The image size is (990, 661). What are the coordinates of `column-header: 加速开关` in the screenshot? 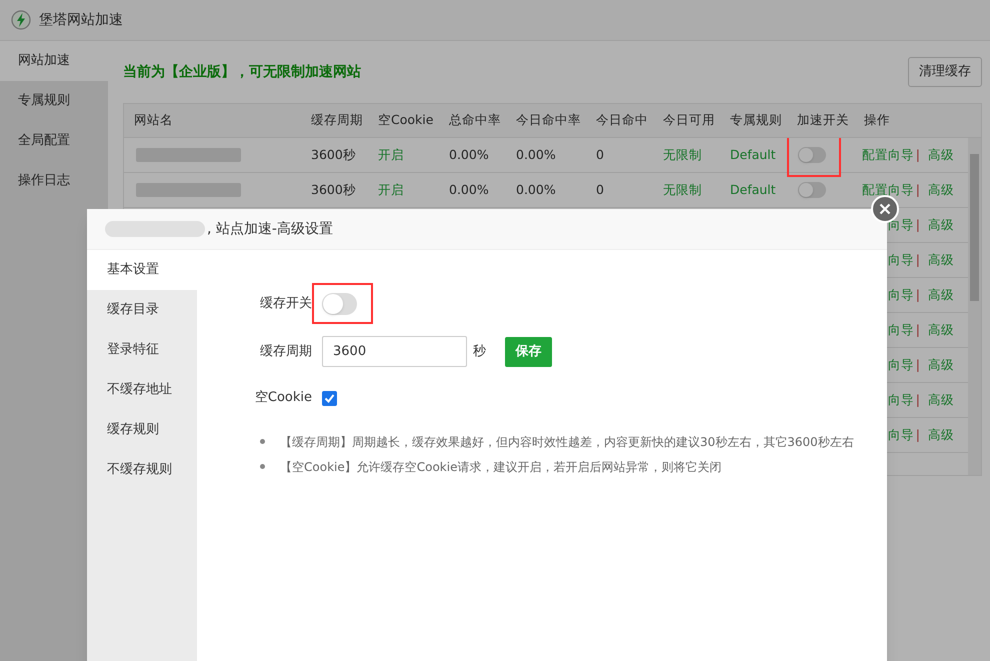 It's located at (823, 120).